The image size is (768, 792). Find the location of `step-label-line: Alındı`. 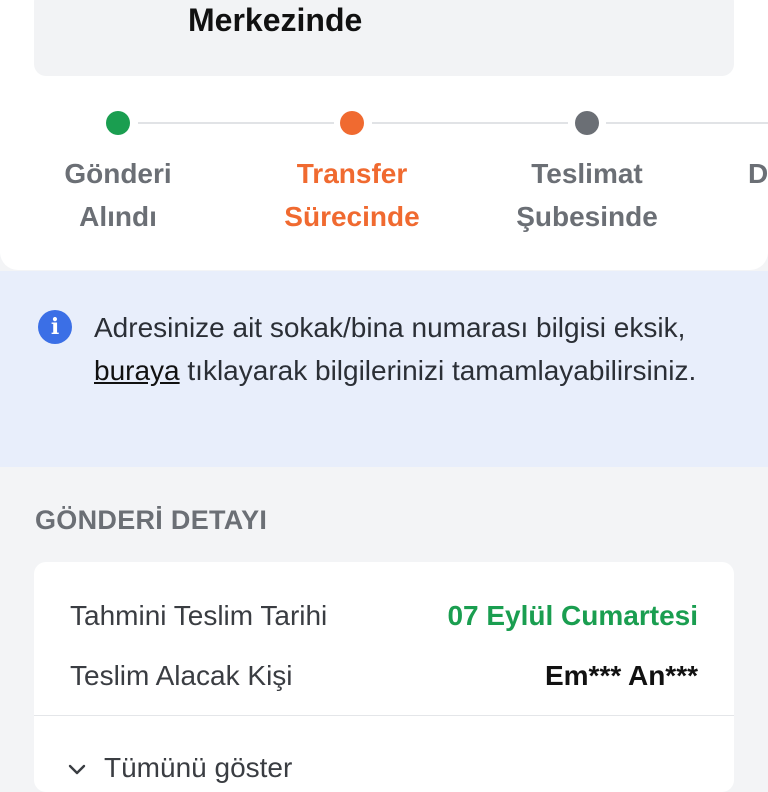

step-label-line: Alındı is located at coordinates (118, 216).